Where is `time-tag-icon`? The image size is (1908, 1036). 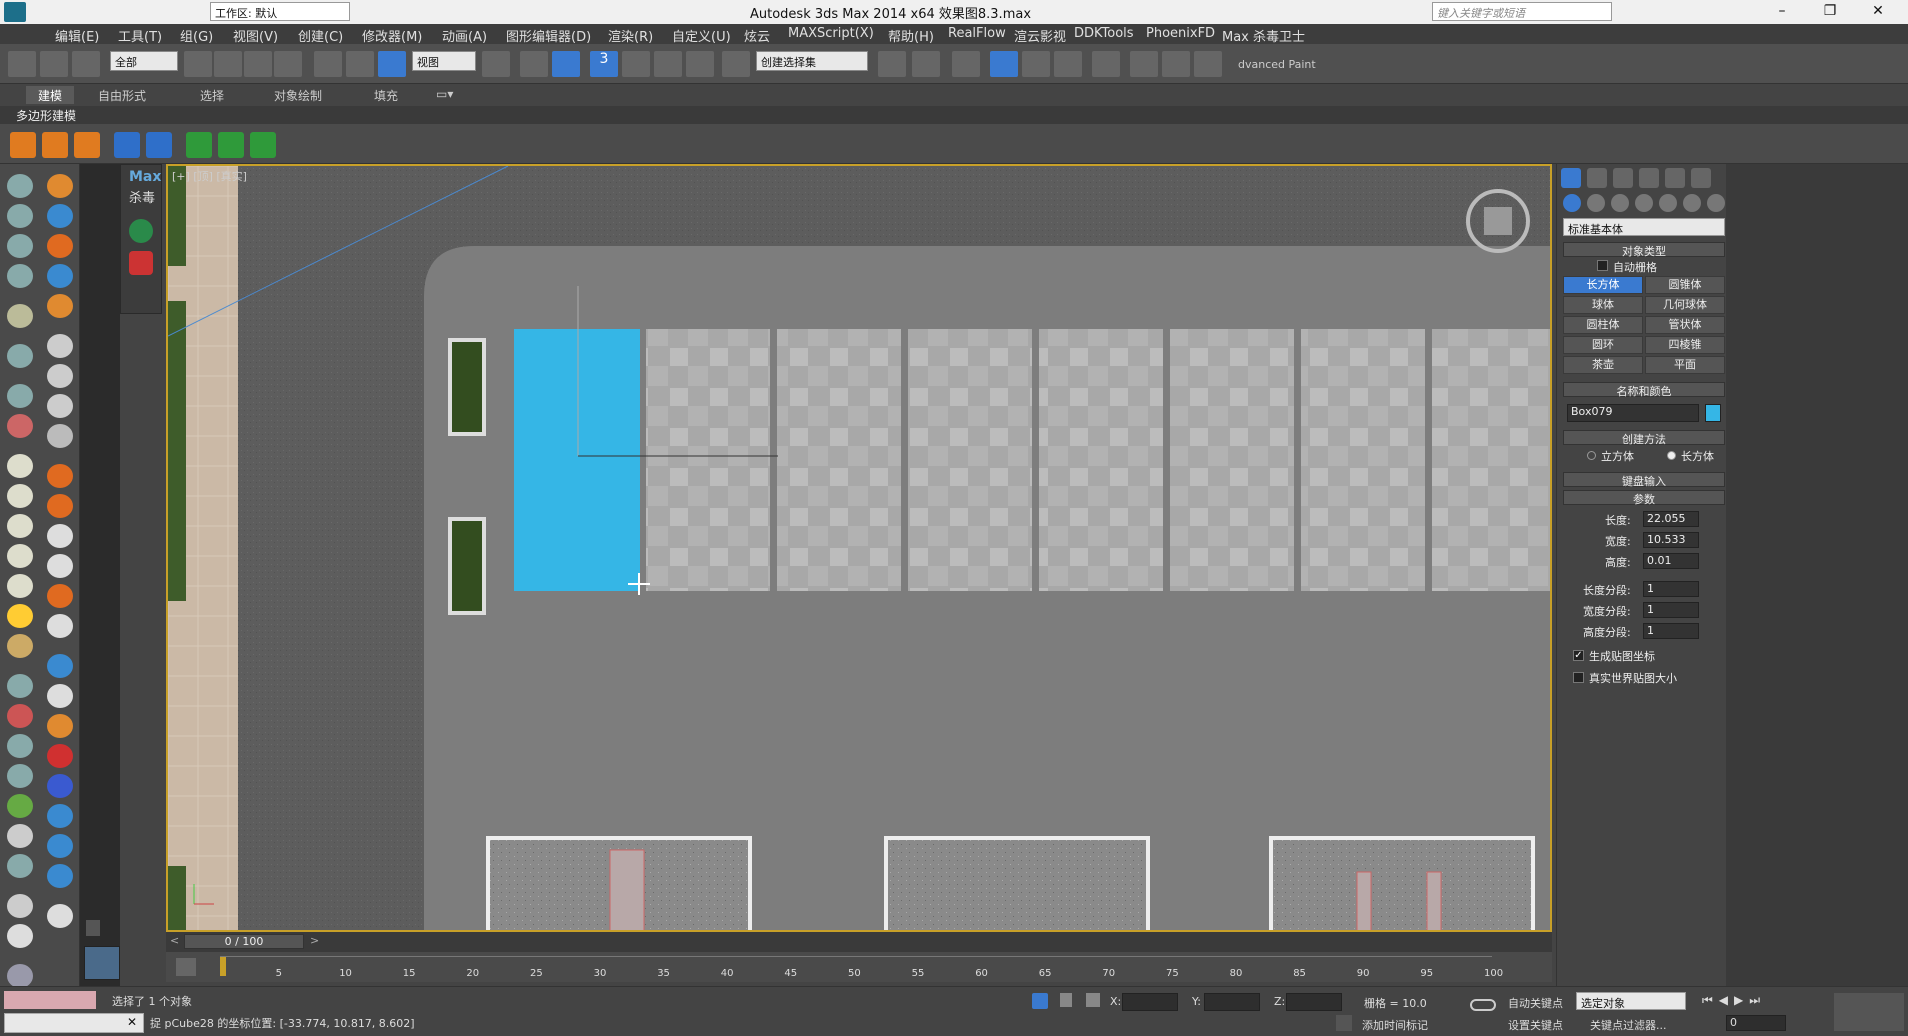
time-tag-icon is located at coordinates (1344, 1023).